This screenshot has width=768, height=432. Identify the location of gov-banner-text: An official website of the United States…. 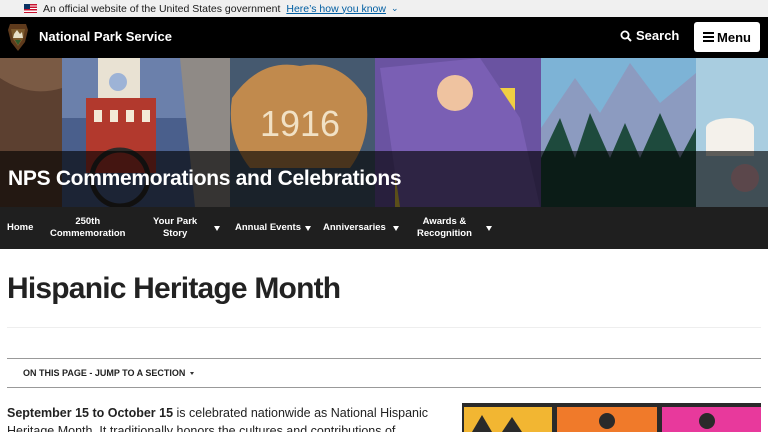
(162, 8).